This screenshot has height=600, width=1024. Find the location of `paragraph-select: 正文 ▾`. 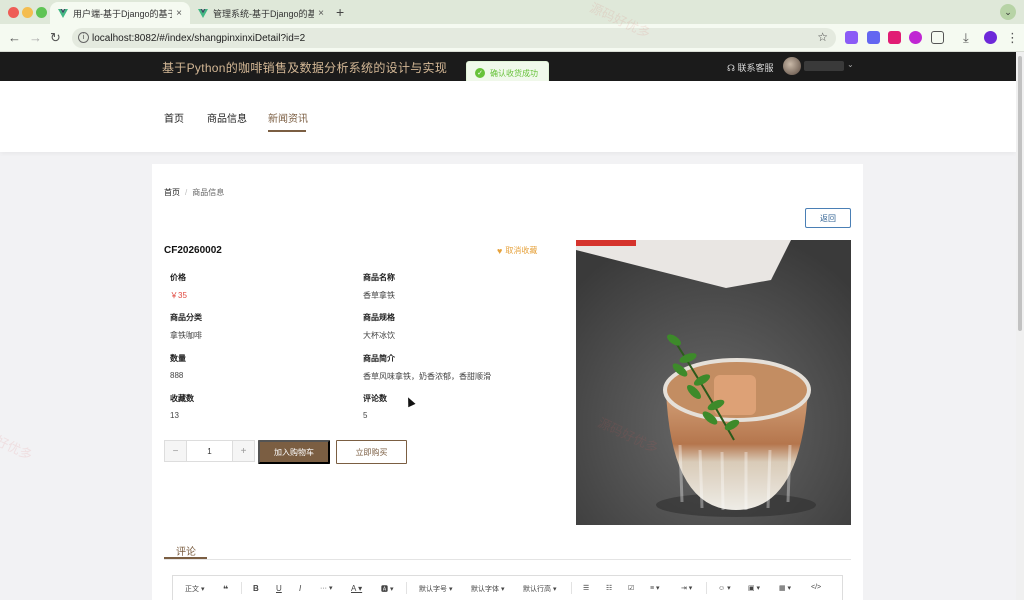

paragraph-select: 正文 ▾ is located at coordinates (194, 589).